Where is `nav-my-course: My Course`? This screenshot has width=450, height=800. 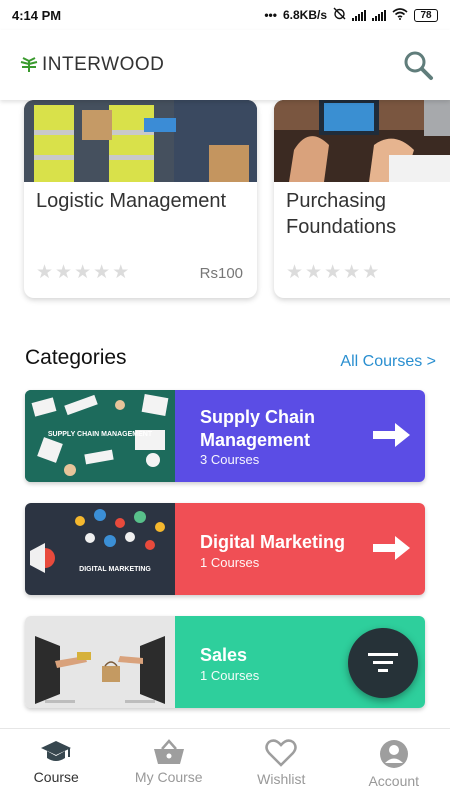 nav-my-course: My Course is located at coordinates (169, 764).